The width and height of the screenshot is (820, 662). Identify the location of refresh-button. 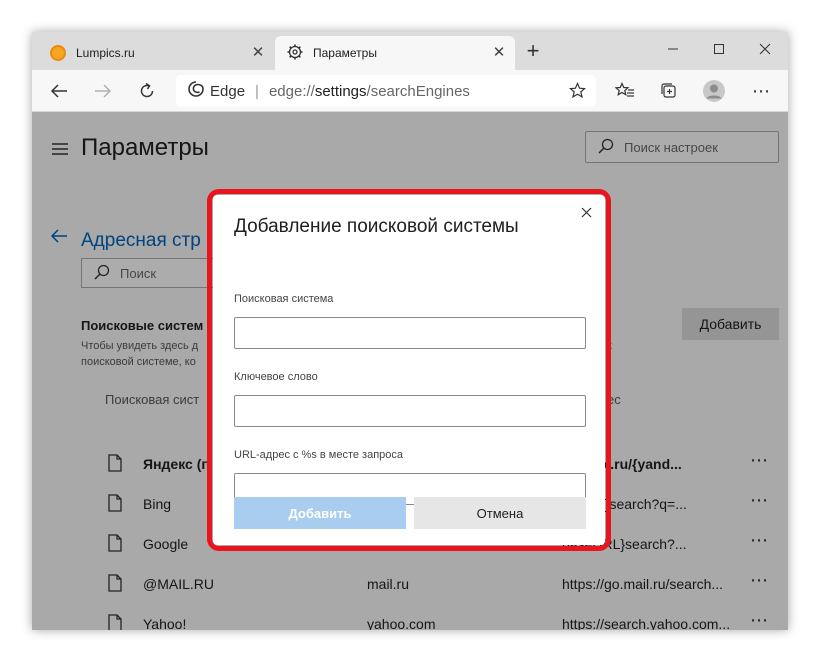
(147, 91).